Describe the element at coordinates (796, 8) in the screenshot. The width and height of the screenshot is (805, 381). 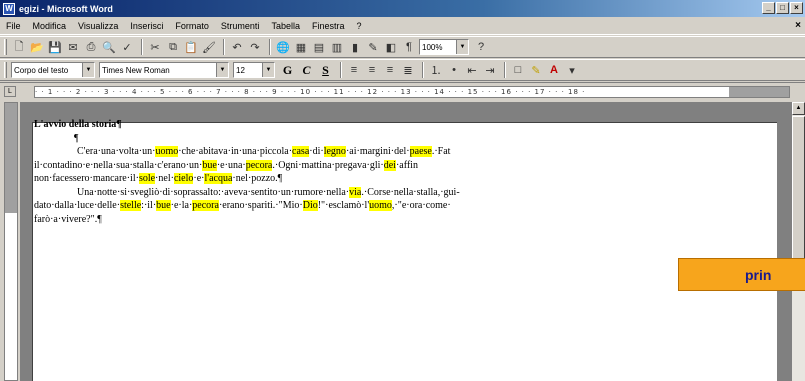
I see `close-button: ×` at that location.